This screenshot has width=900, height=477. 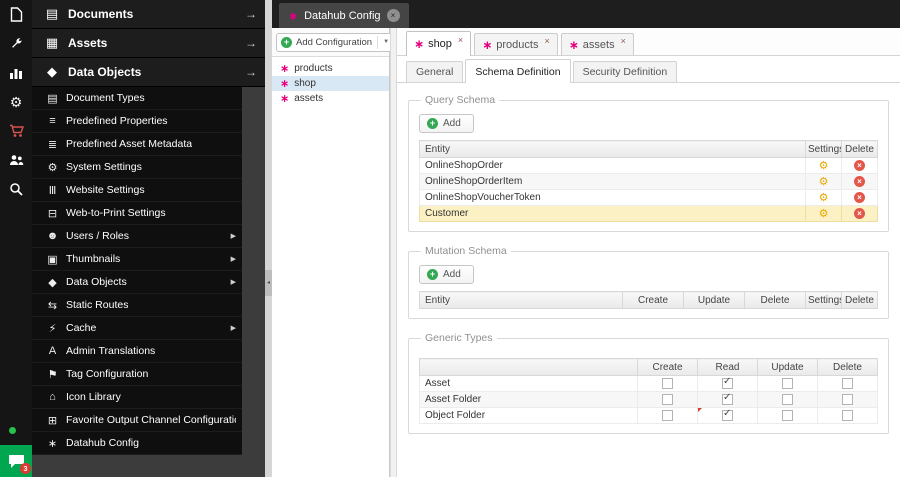 What do you see at coordinates (432, 123) in the screenshot?
I see `plus-icon: +` at bounding box center [432, 123].